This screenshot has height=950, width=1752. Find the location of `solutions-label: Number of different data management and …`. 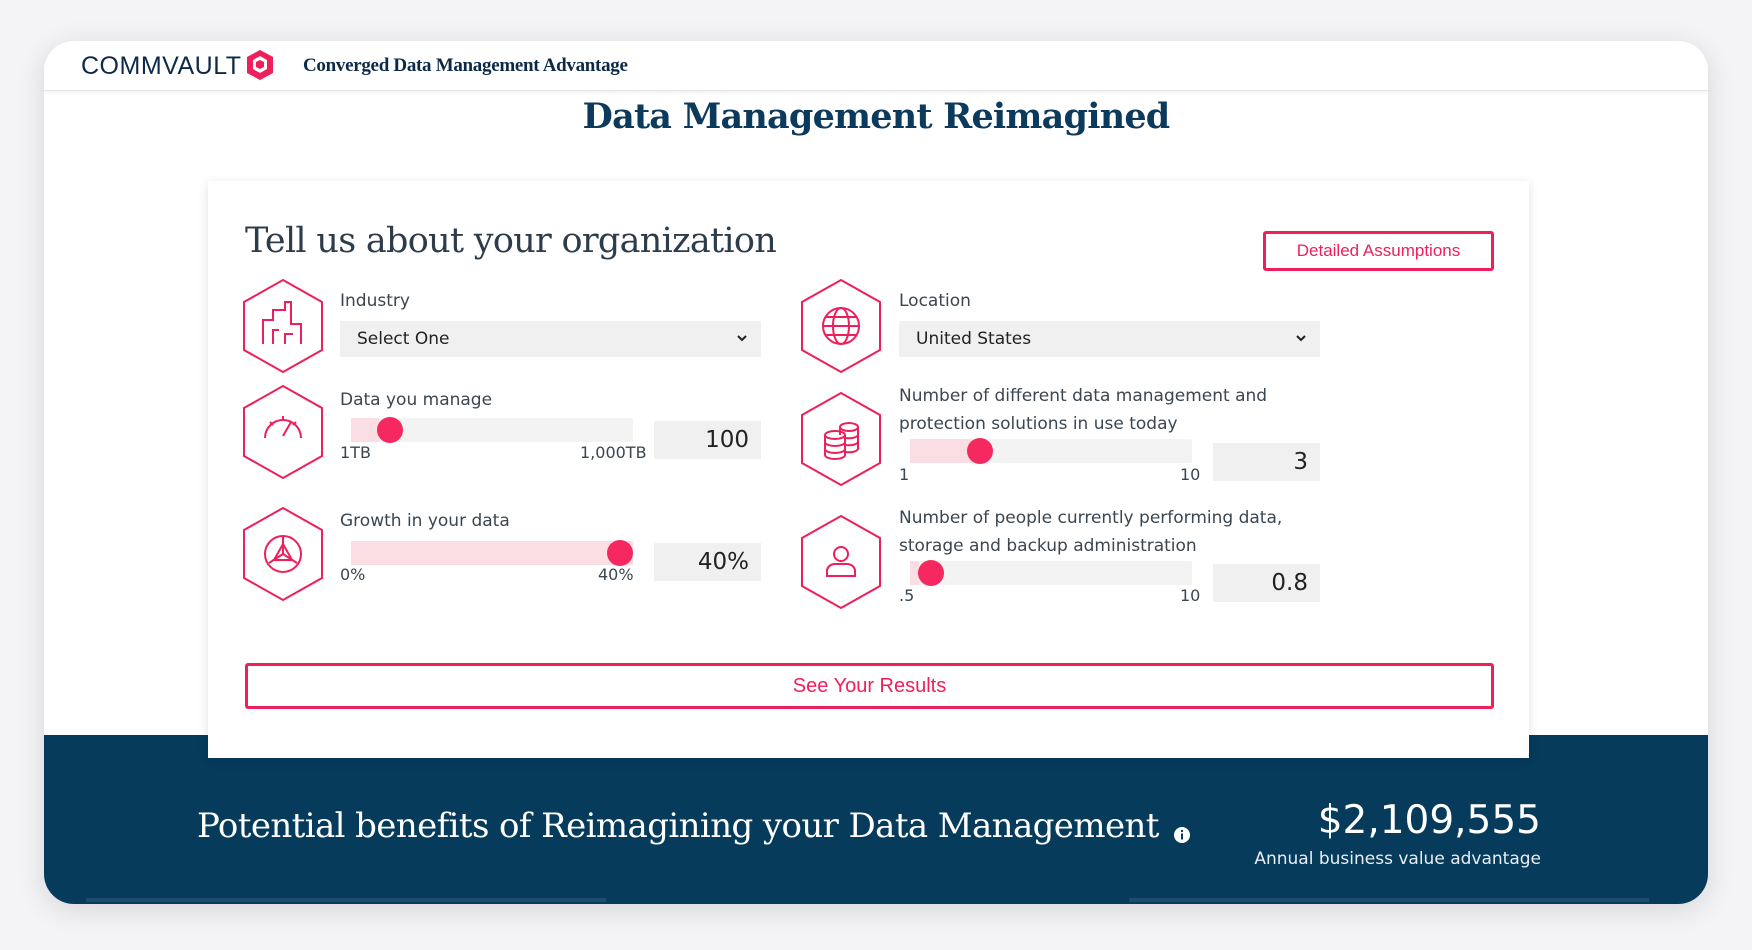

solutions-label: Number of different data management and … is located at coordinates (1083, 410).